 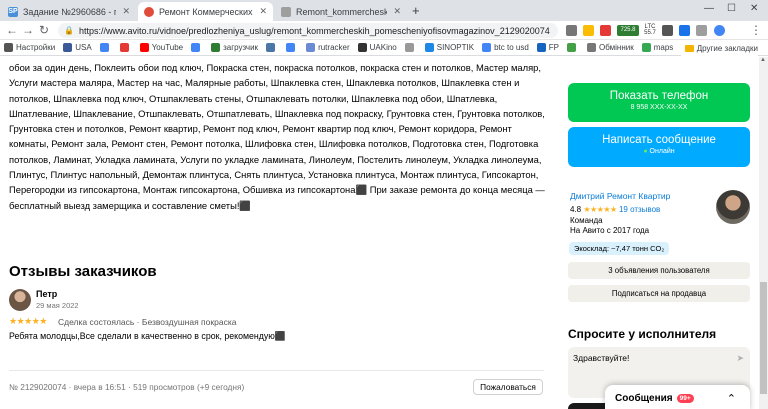 What do you see at coordinates (29, 47) in the screenshot?
I see `bookmark-item: Настройки` at bounding box center [29, 47].